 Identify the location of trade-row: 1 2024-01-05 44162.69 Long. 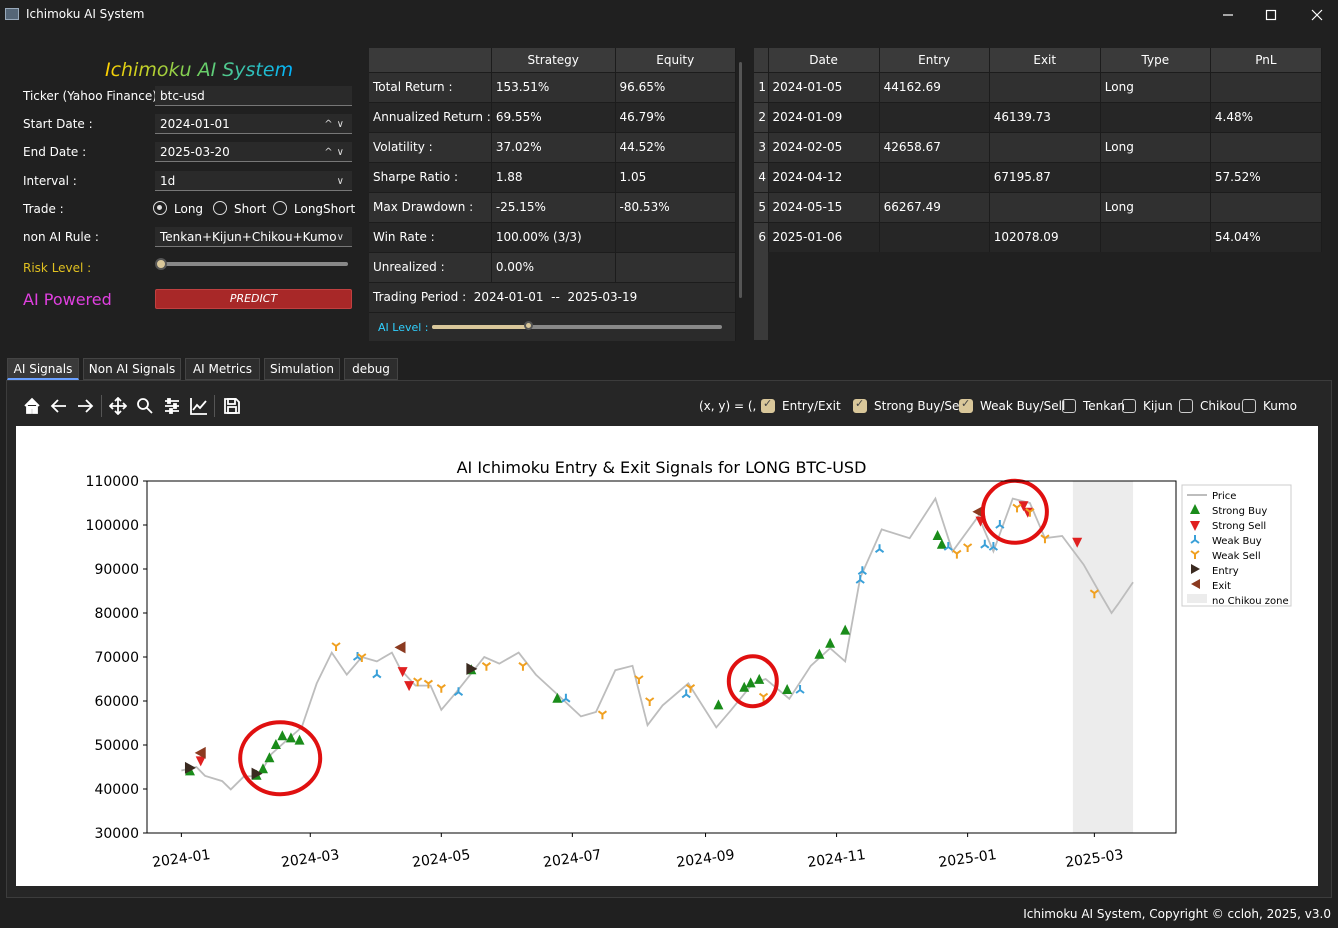
(1038, 86).